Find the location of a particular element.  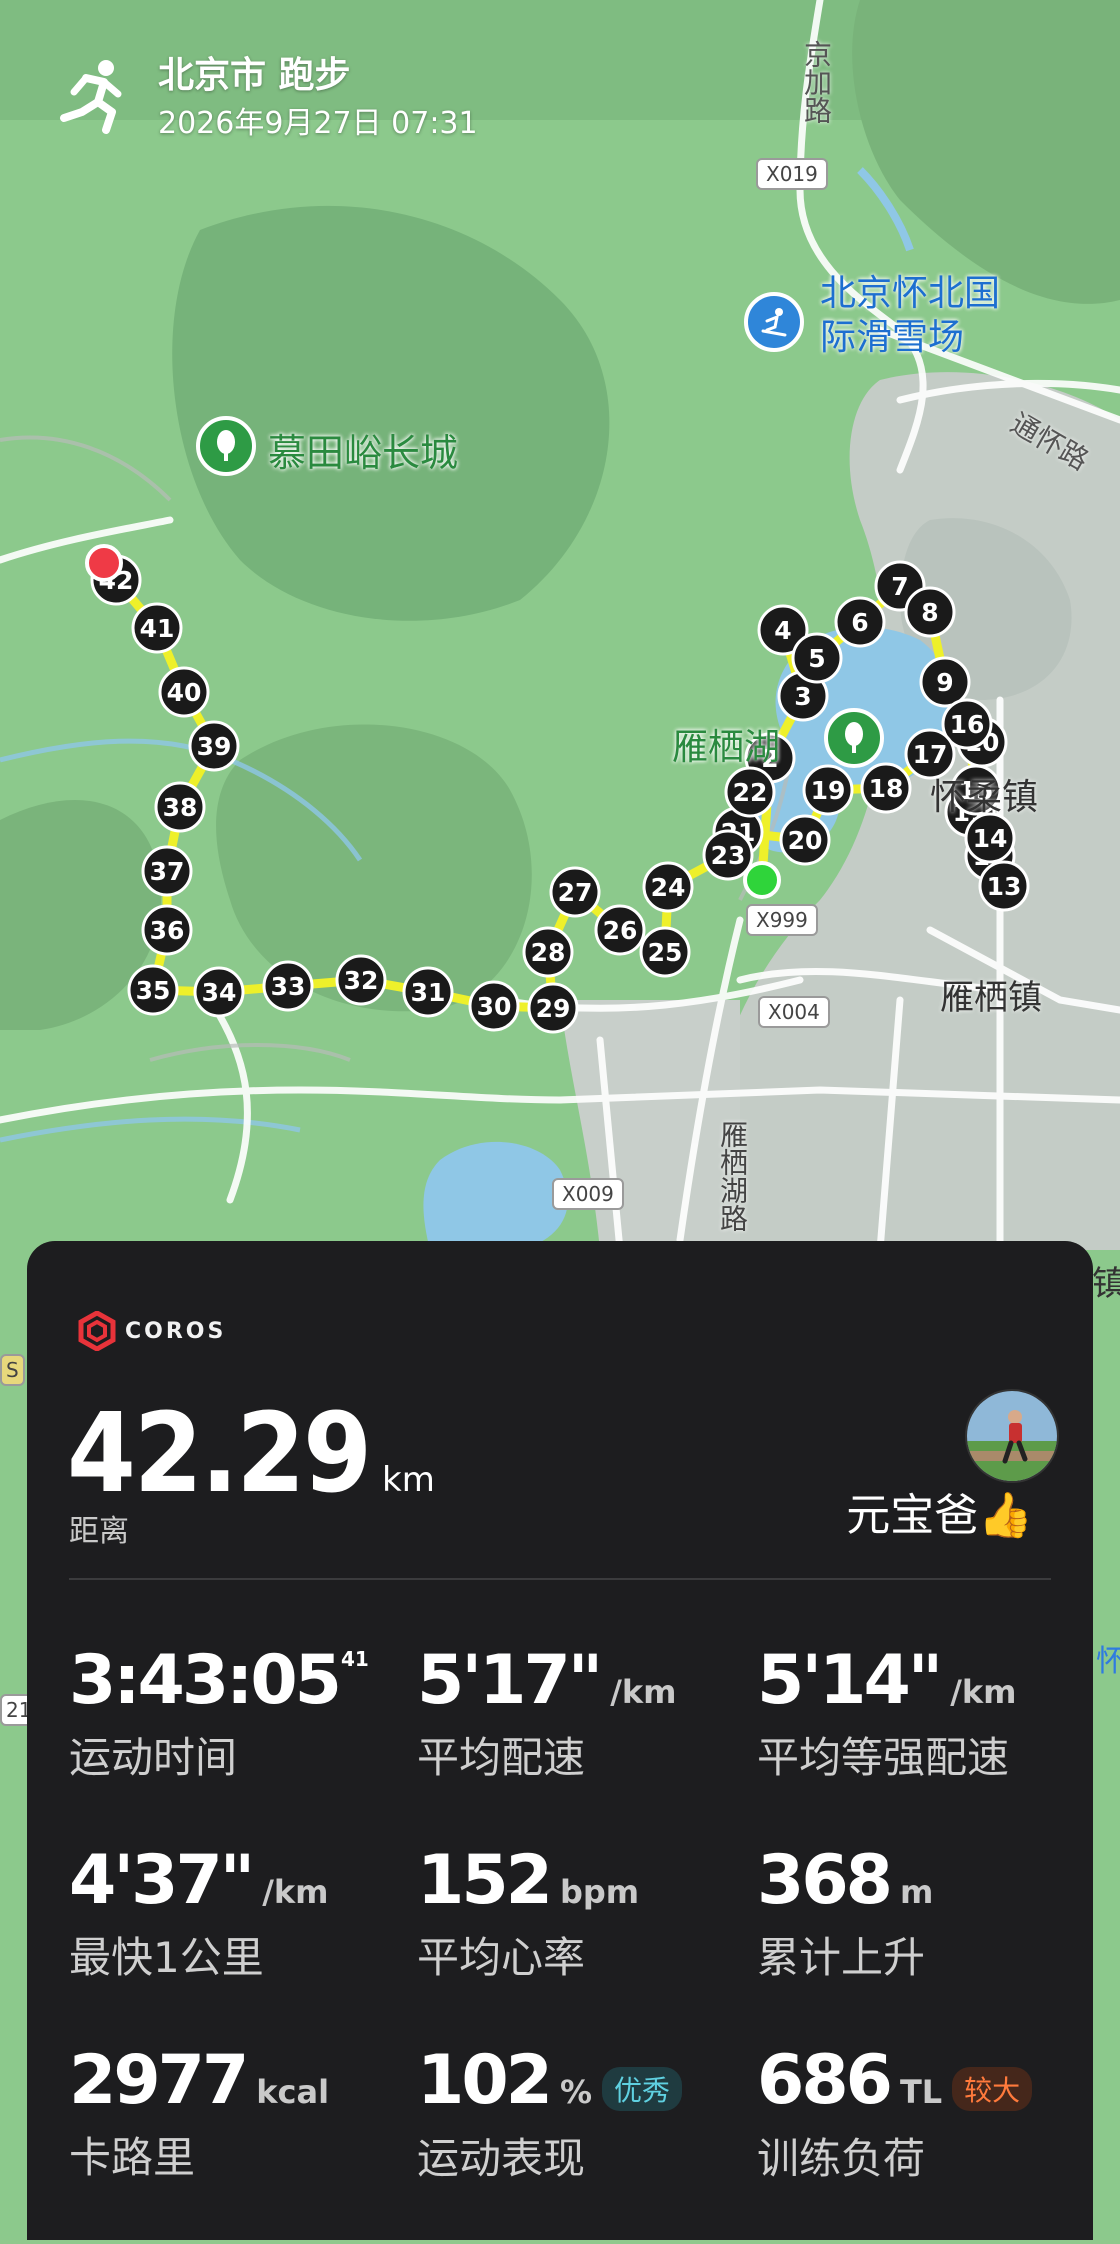

split-marker-8: 8 is located at coordinates (930, 612).